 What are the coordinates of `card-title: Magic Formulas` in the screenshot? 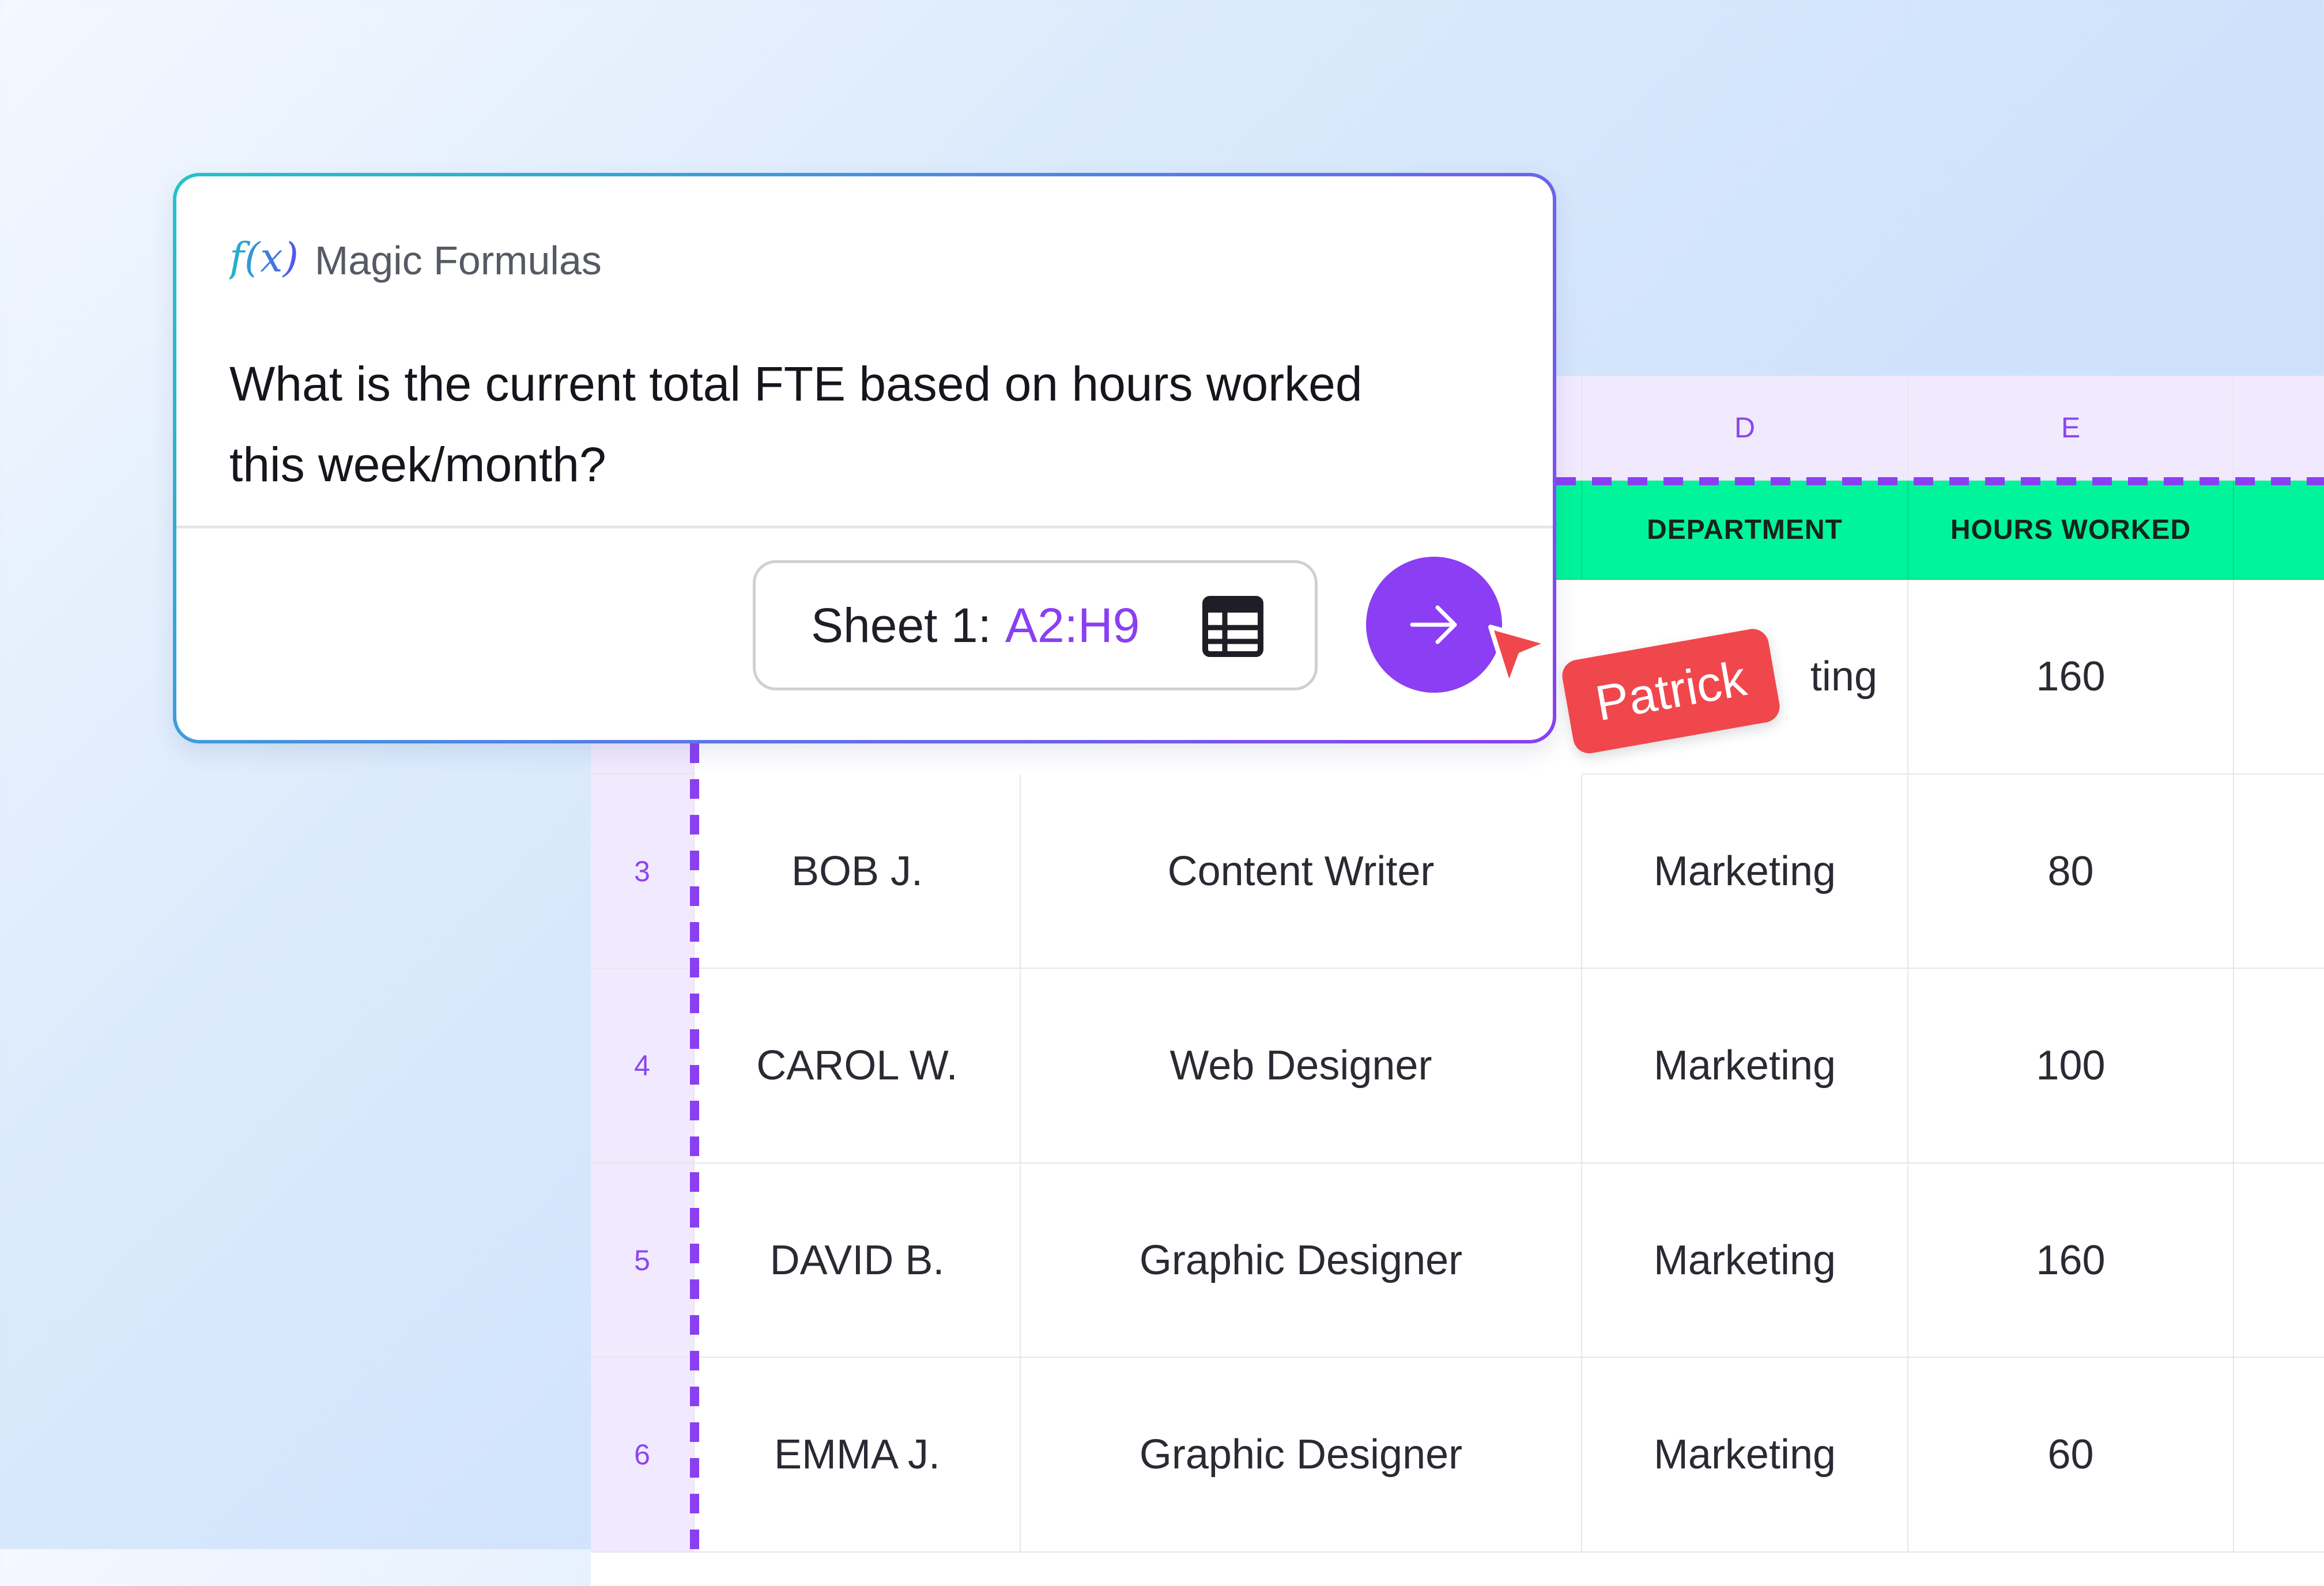 It's located at (458, 260).